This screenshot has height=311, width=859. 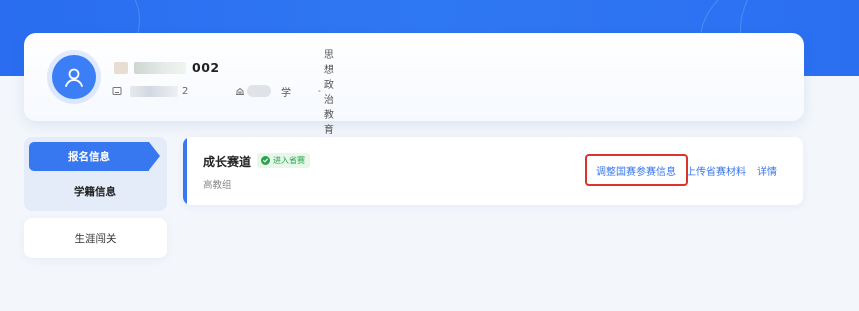 What do you see at coordinates (286, 93) in the screenshot?
I see `school-name: 学` at bounding box center [286, 93].